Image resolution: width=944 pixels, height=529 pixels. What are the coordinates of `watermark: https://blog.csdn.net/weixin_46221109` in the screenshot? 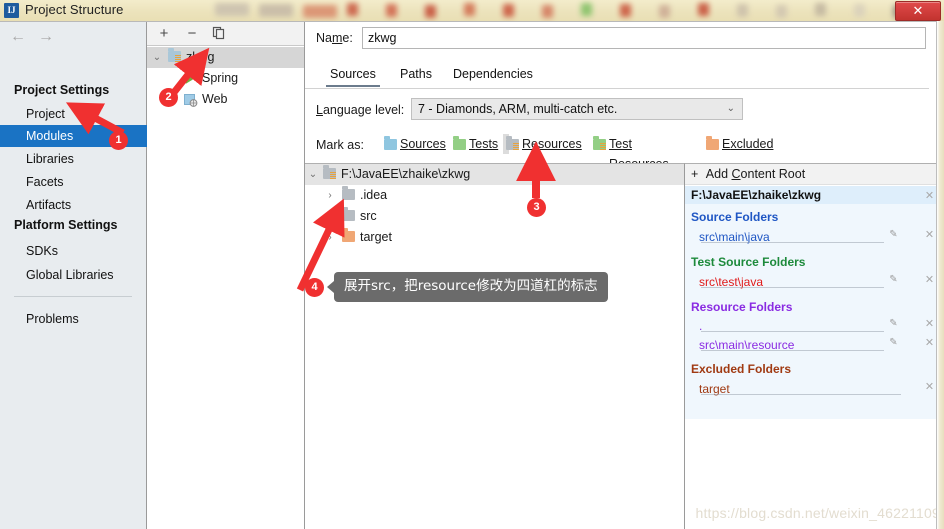 It's located at (817, 513).